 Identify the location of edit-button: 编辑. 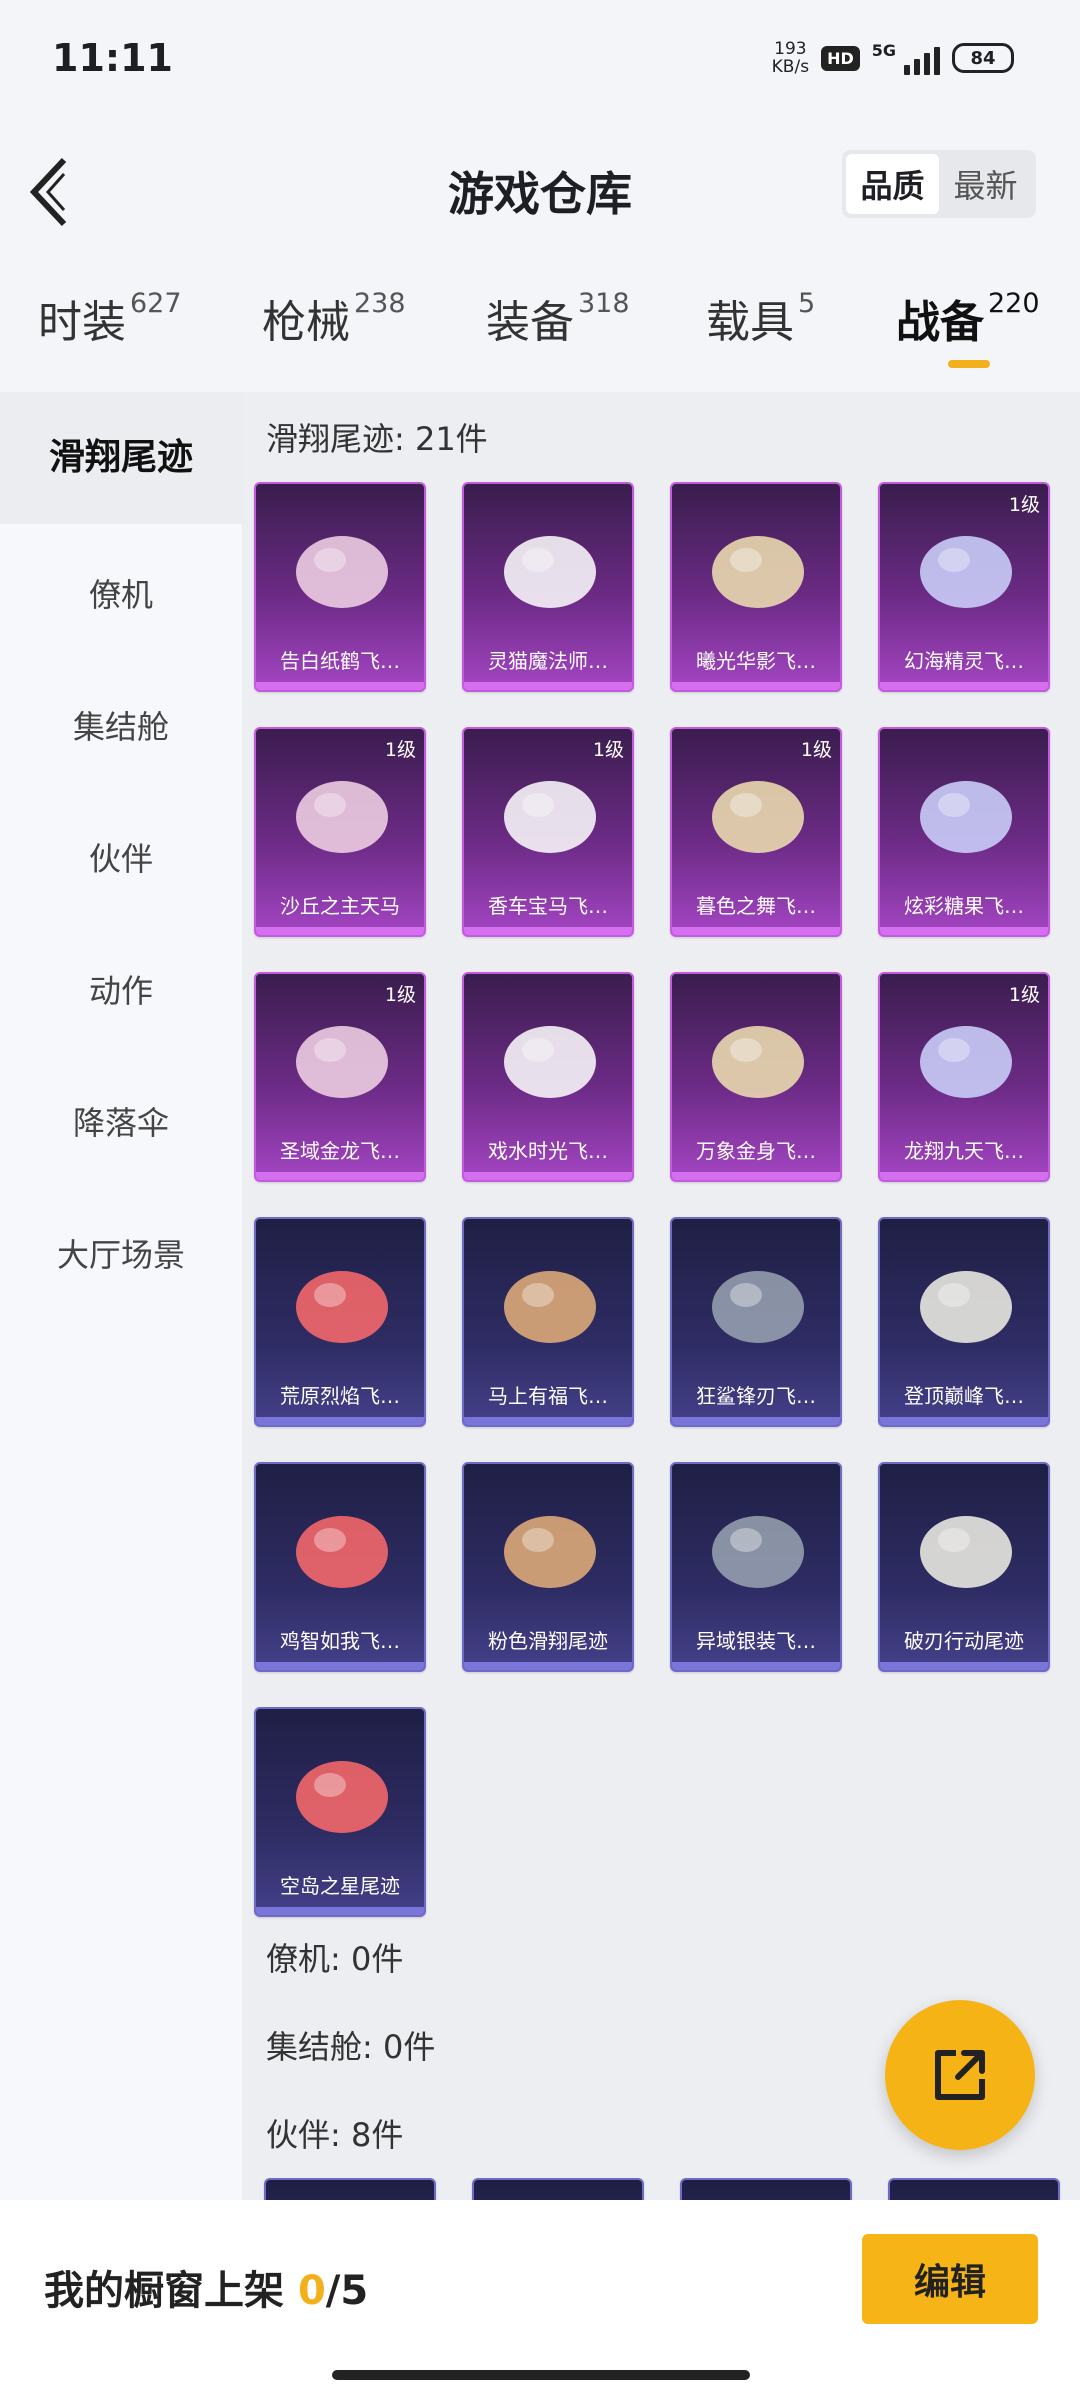
(950, 2279).